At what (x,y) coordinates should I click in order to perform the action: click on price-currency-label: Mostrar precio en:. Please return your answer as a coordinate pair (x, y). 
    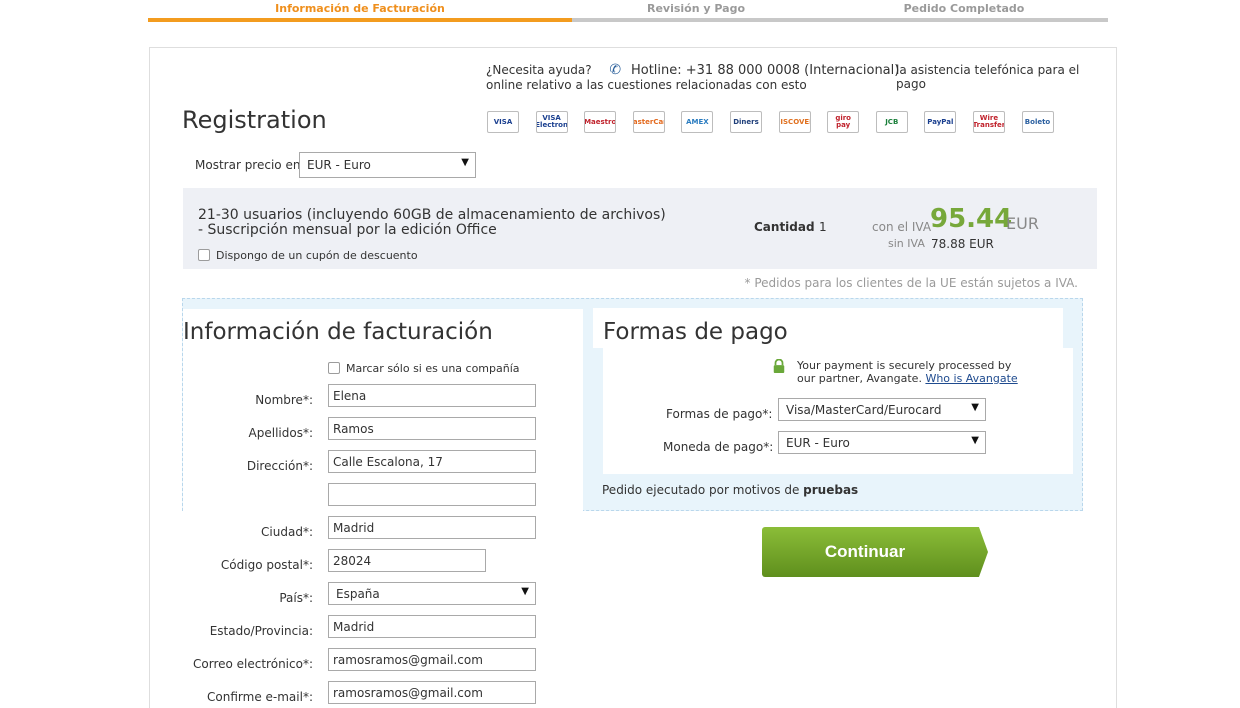
    Looking at the image, I should click on (250, 165).